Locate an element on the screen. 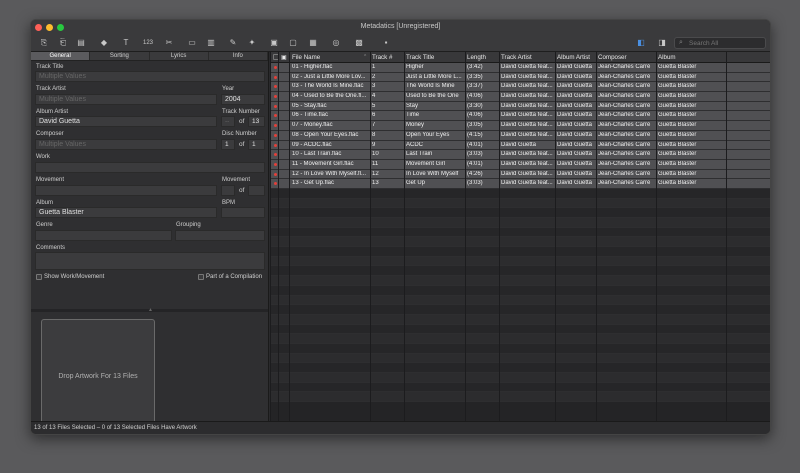 The width and height of the screenshot is (800, 473). artwork-remove-icon: ▢ is located at coordinates (293, 43).